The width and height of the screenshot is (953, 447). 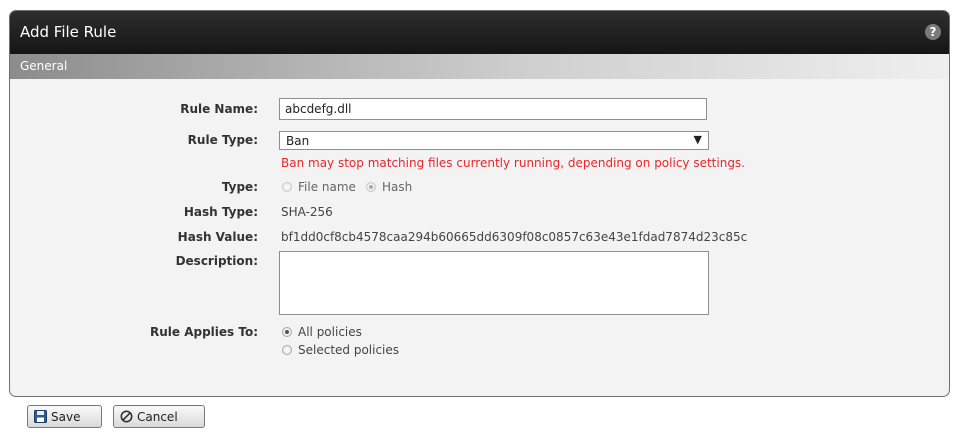 I want to click on rule-name-input, so click(x=493, y=109).